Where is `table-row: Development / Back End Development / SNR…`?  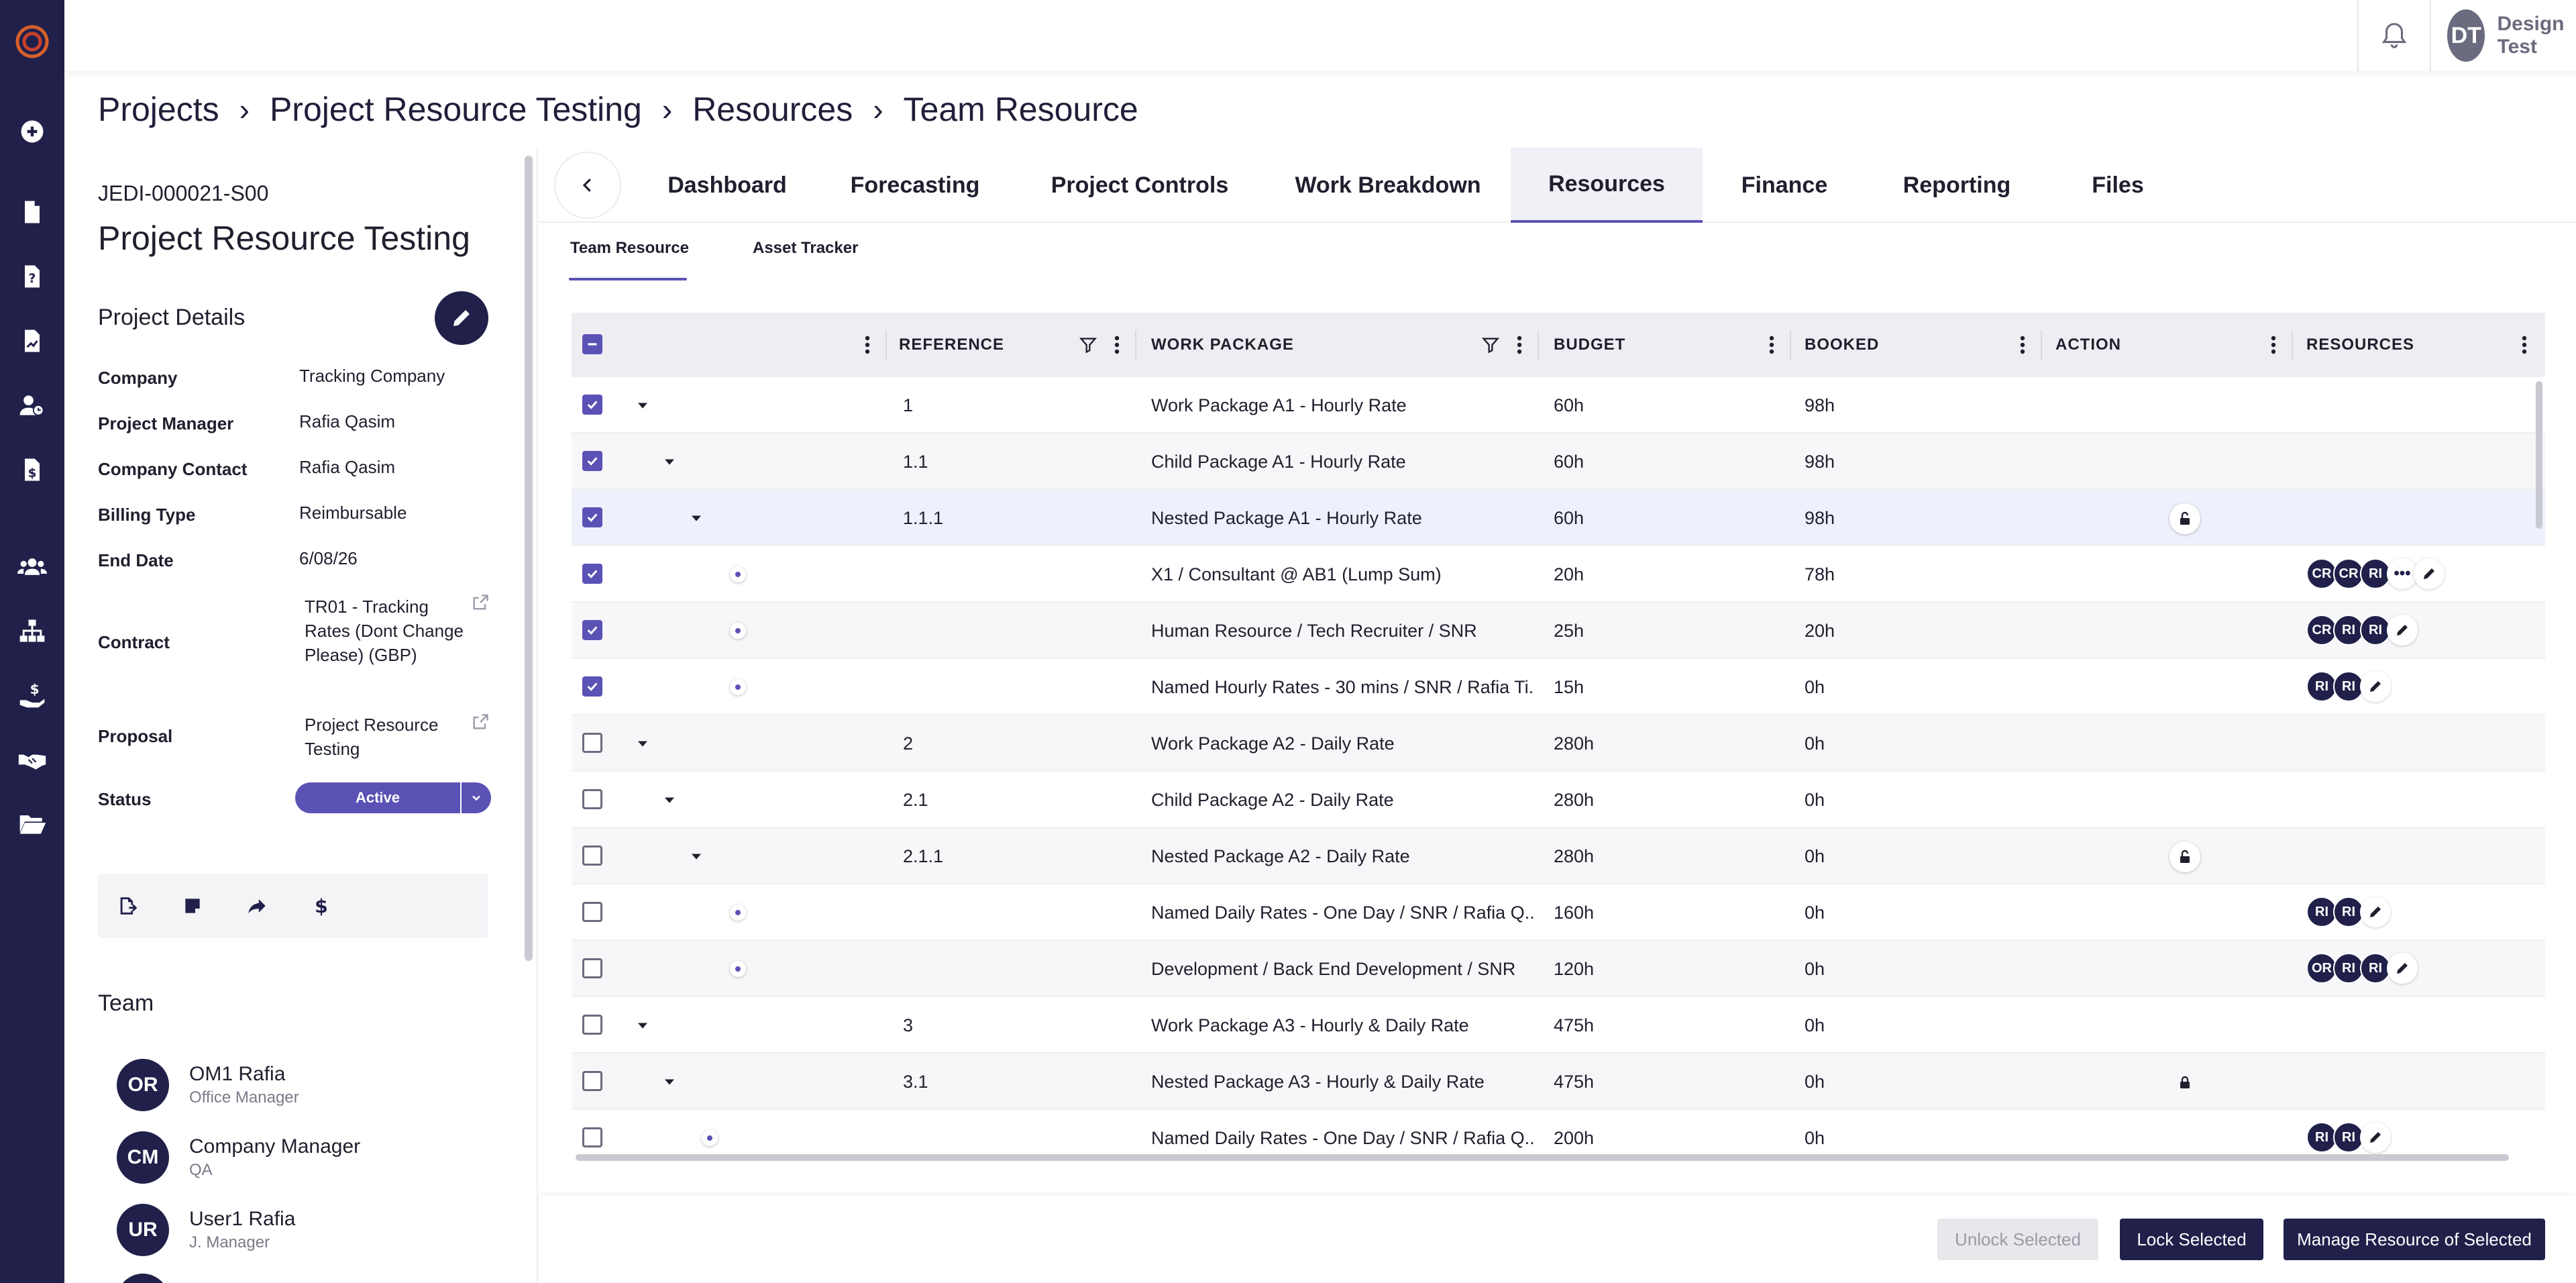
table-row: Development / Back End Development / SNR… is located at coordinates (1558, 969).